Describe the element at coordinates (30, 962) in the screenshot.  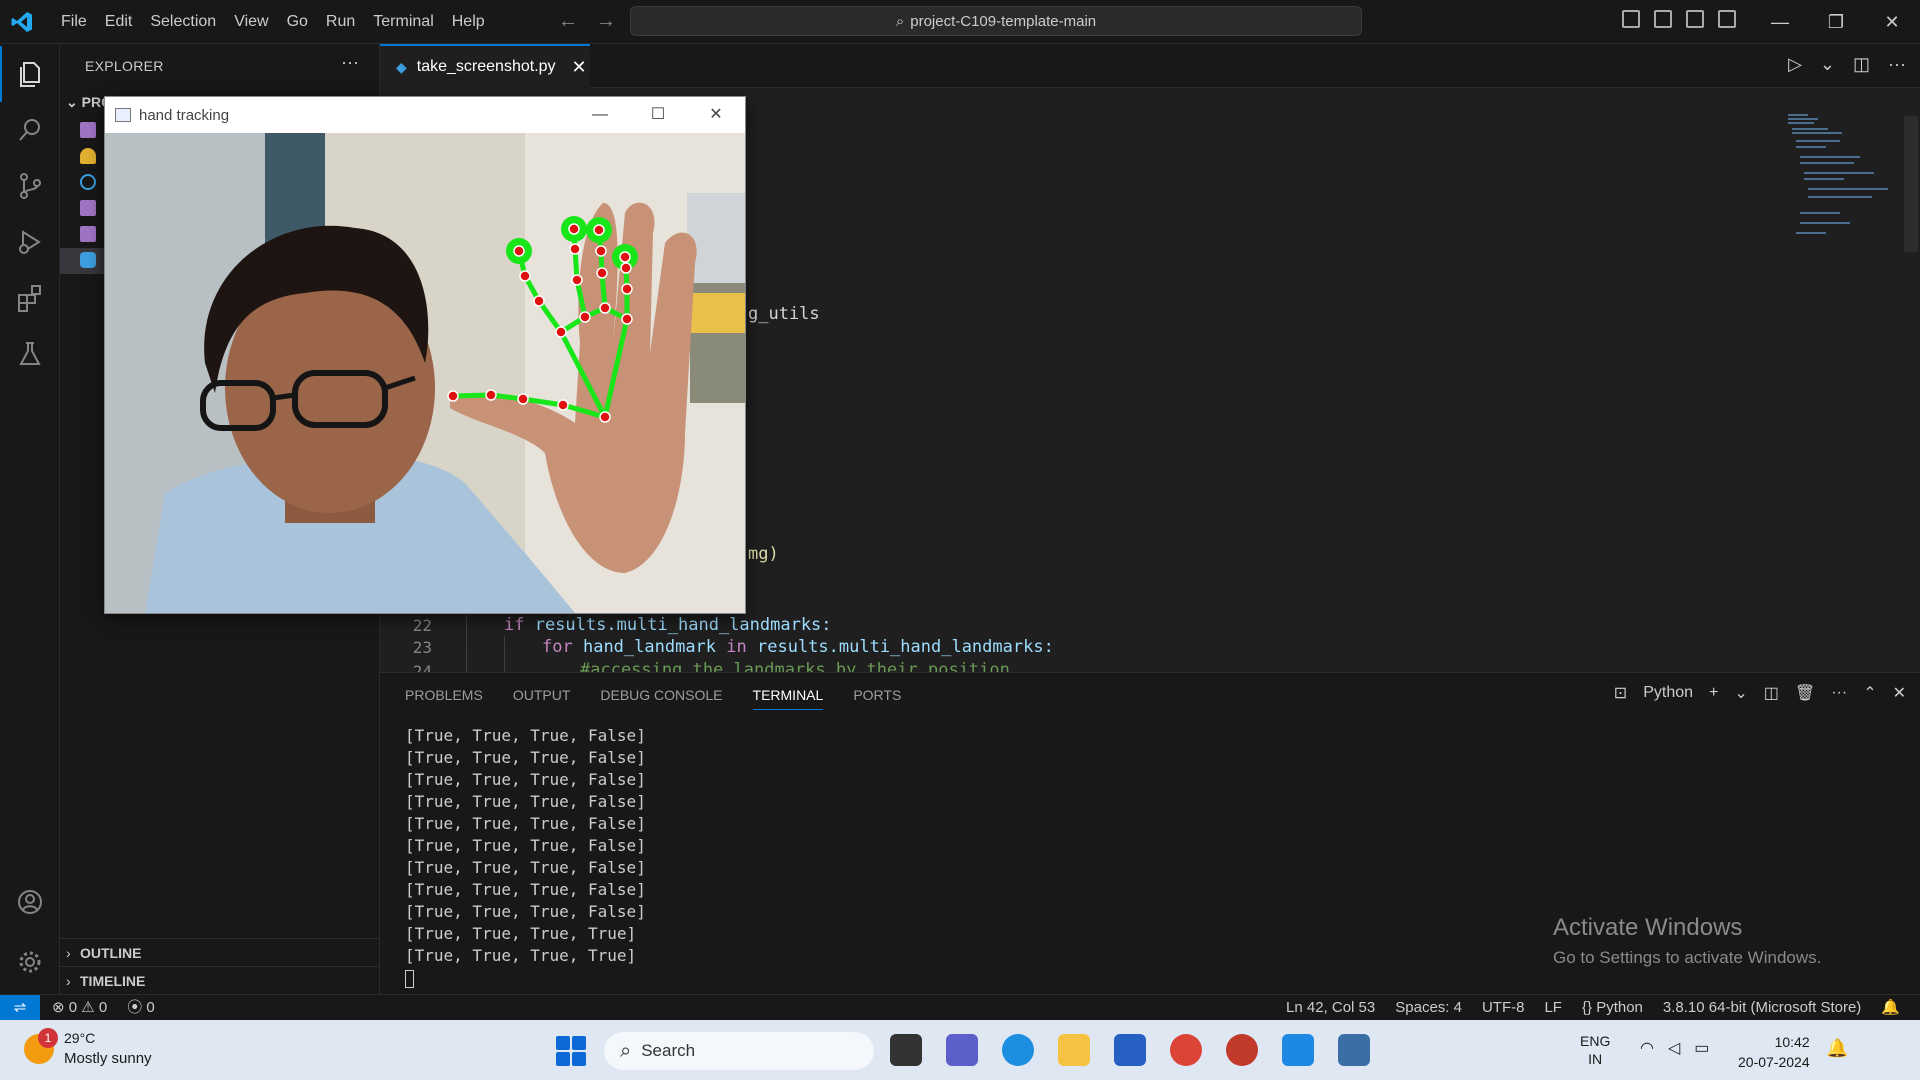
I see `settings-gear-icon` at that location.